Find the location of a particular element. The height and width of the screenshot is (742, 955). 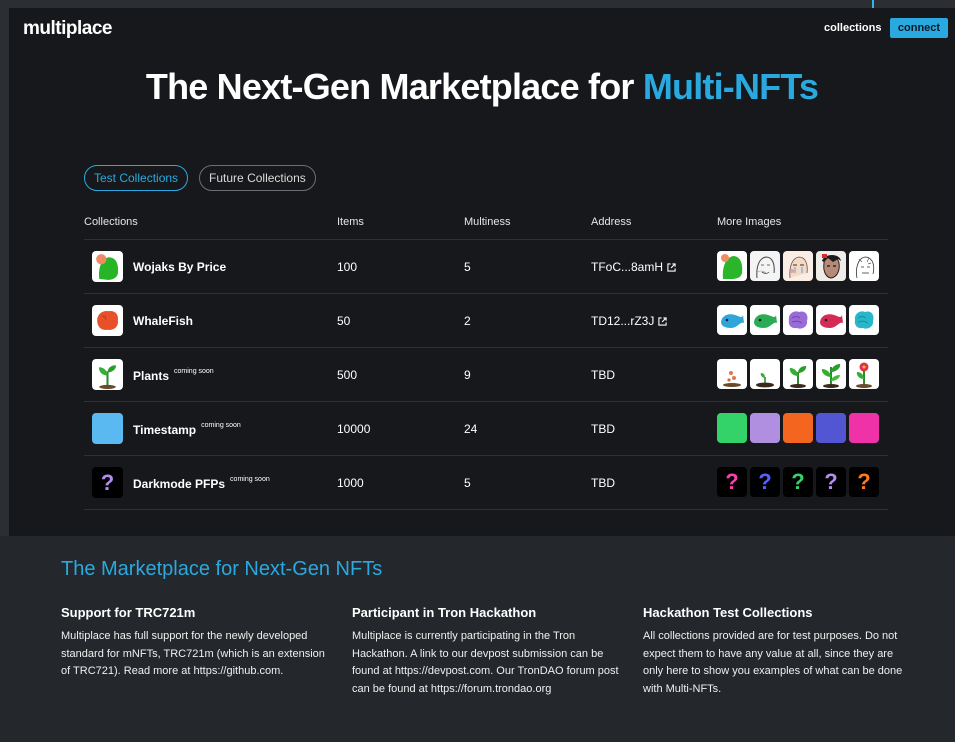

multiness-value: 9 is located at coordinates (467, 375).